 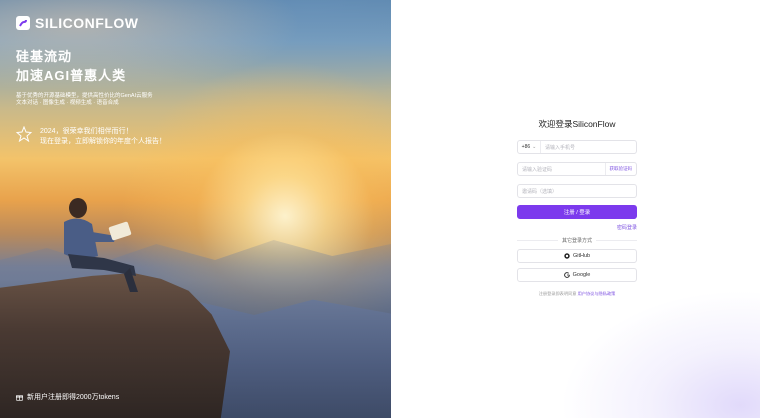 What do you see at coordinates (73, 397) in the screenshot?
I see `promo-text: 新用户注册即得2000万tokens` at bounding box center [73, 397].